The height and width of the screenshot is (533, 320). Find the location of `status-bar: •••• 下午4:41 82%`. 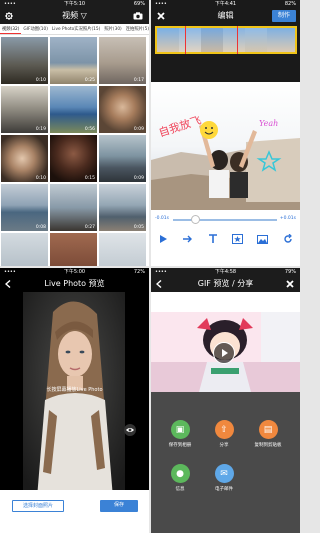

status-bar: •••• 下午4:41 82% is located at coordinates (225, 4).